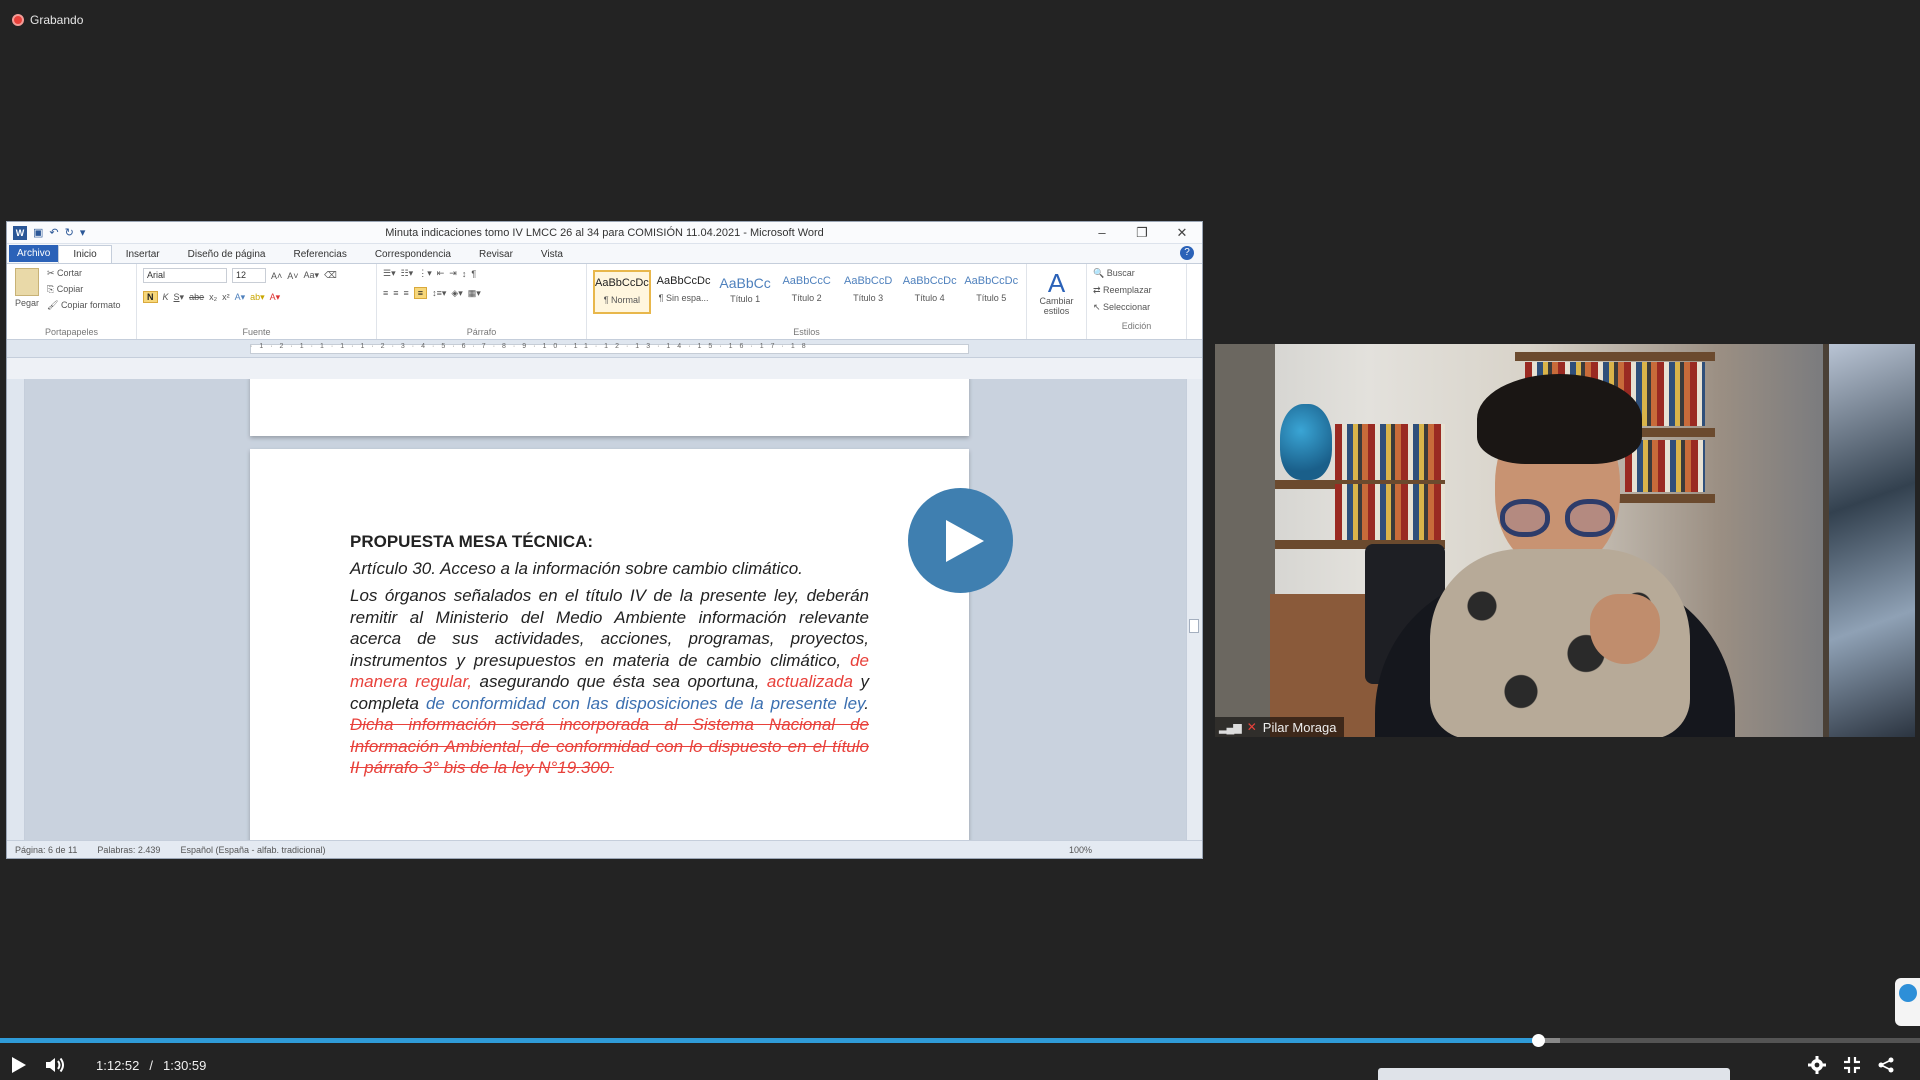 Image resolution: width=1920 pixels, height=1080 pixels. Describe the element at coordinates (1056, 283) in the screenshot. I see `change-styles-icon: A` at that location.